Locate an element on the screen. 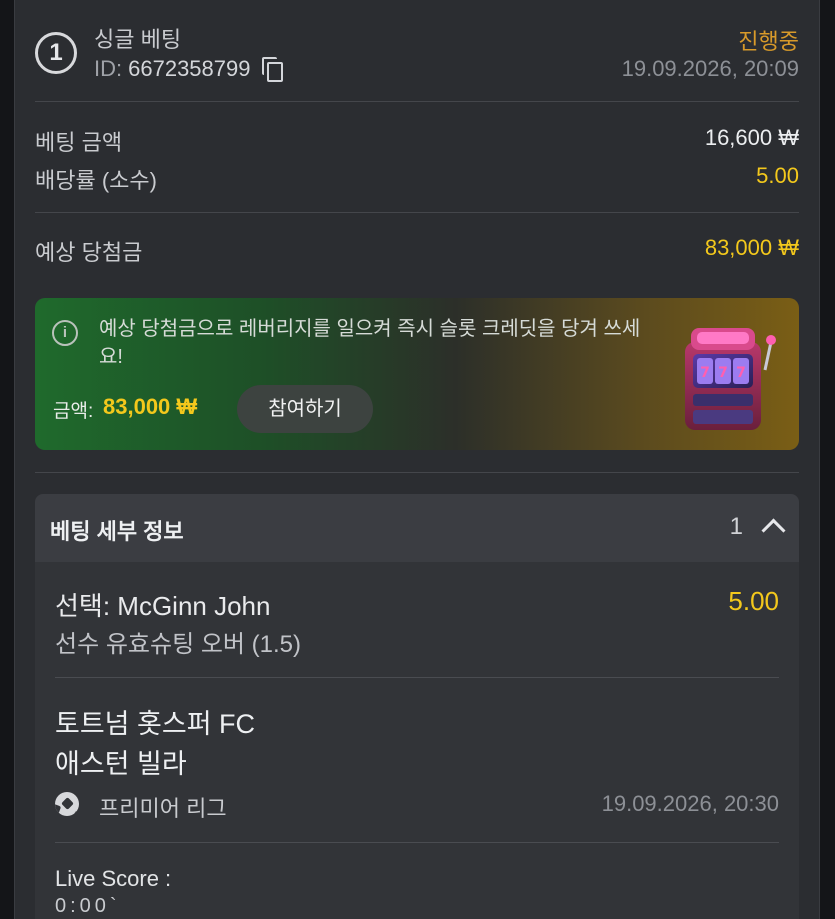  stake-row: 베팅 금액 16,600 ₩ is located at coordinates (417, 140).